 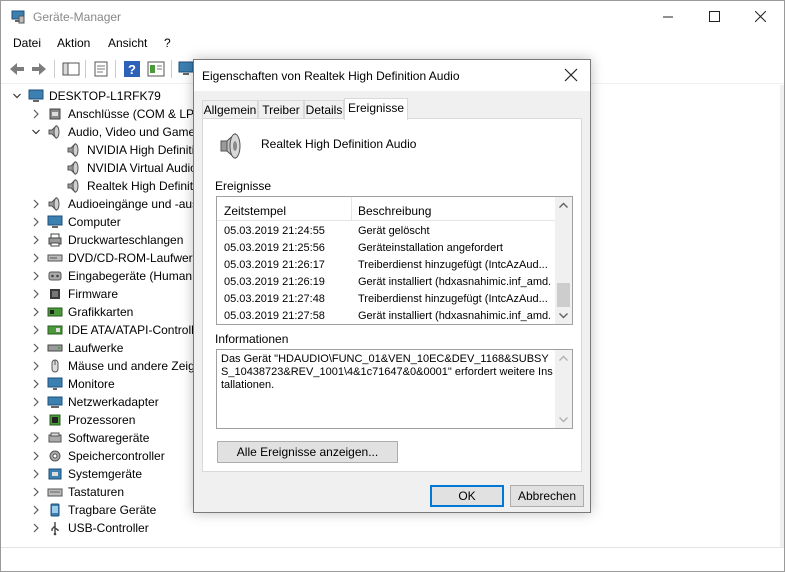 I want to click on scroll-thumb, so click(x=563, y=295).